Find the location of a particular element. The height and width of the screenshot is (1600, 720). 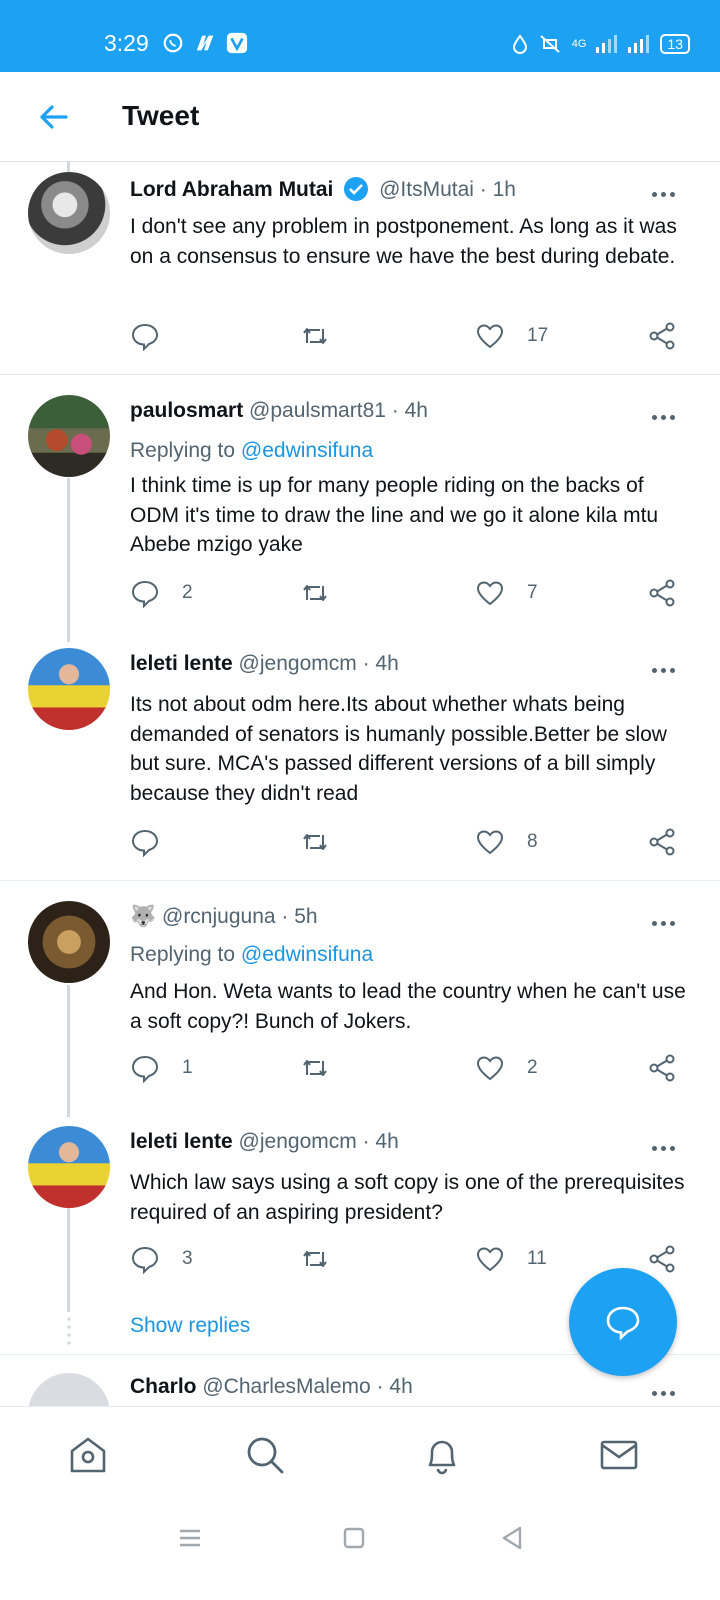

user-handle: @ItsMutai is located at coordinates (426, 189).